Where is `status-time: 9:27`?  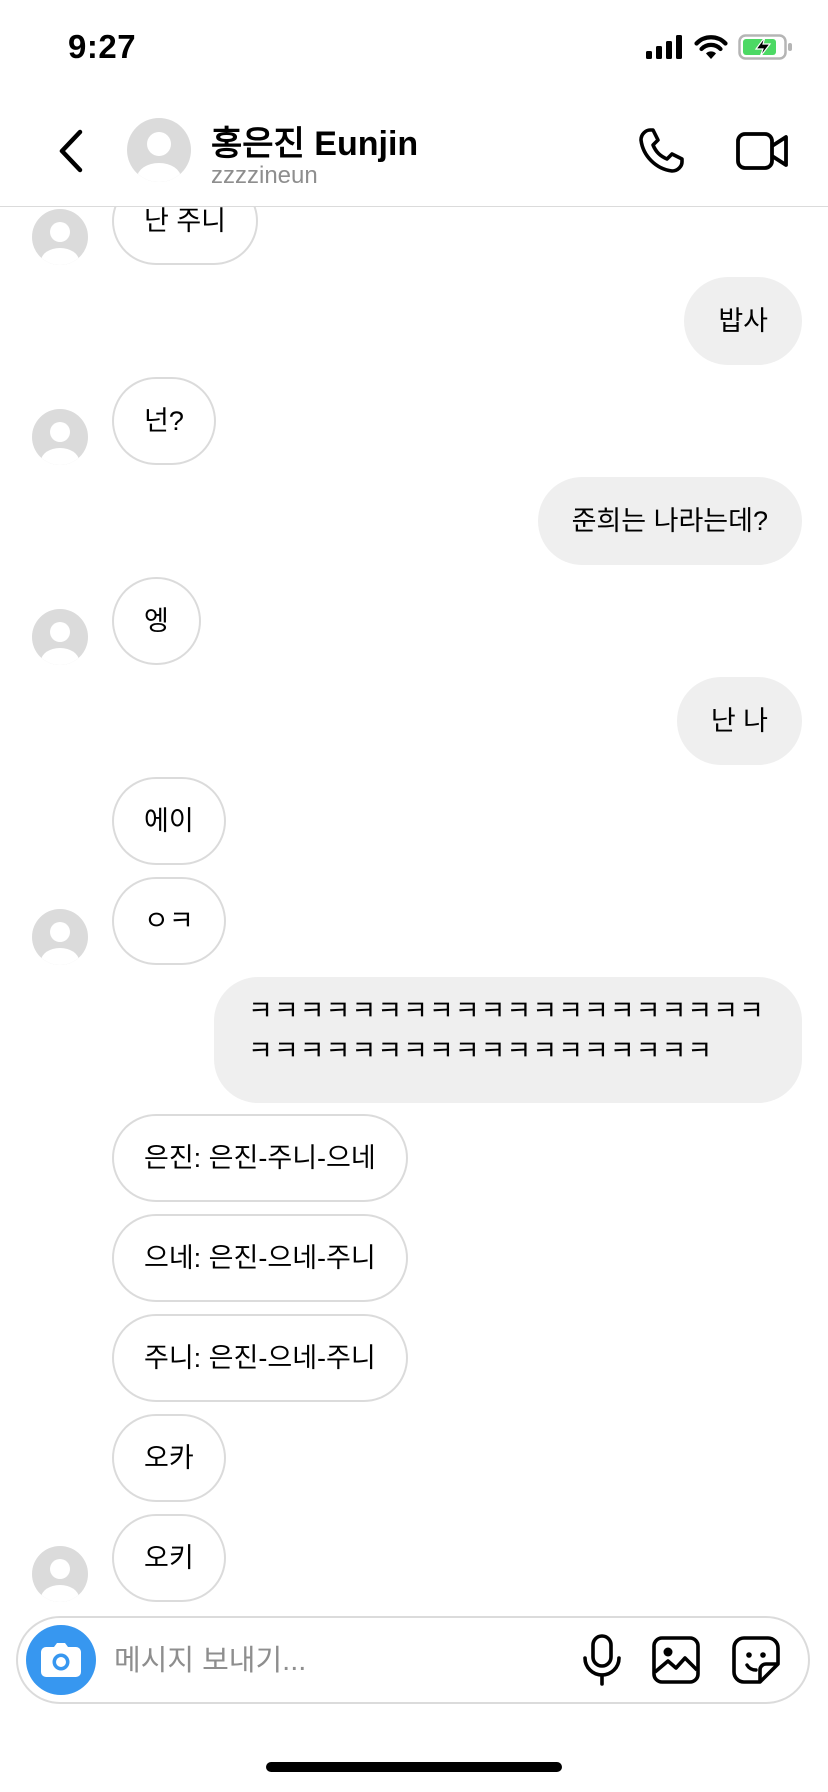
status-time: 9:27 is located at coordinates (102, 46).